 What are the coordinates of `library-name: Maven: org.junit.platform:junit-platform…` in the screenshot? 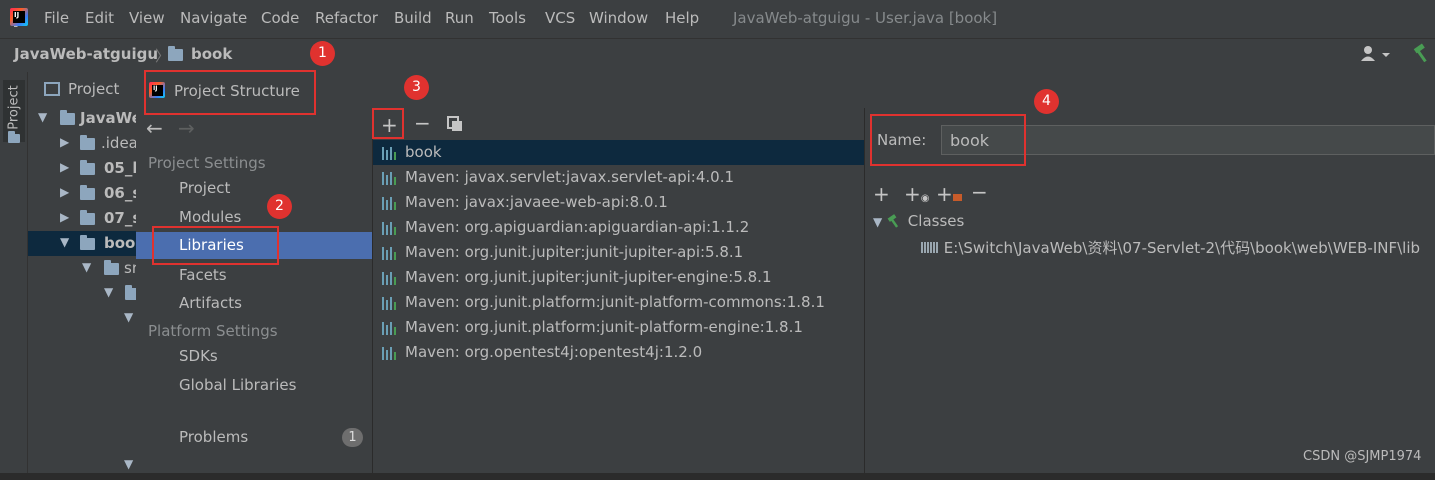 It's located at (604, 327).